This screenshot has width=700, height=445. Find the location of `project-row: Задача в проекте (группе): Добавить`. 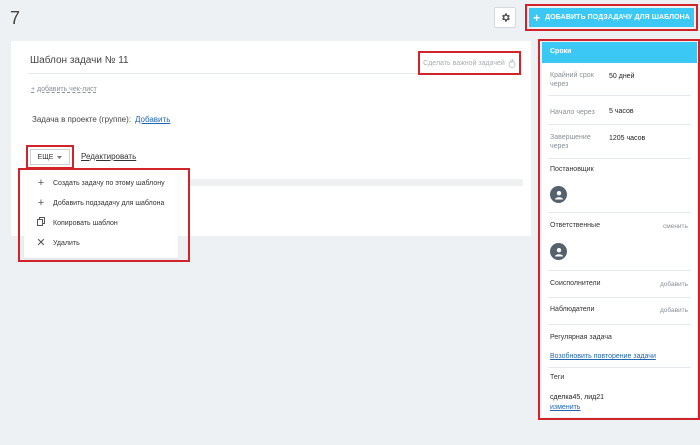

project-row: Задача в проекте (группе): Добавить is located at coordinates (101, 119).